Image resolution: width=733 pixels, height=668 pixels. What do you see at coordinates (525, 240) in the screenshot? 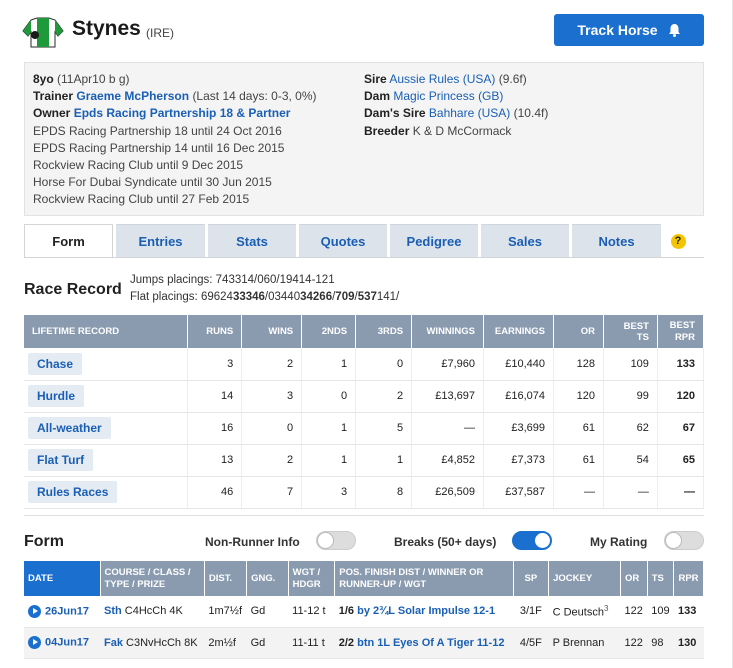
I see `tab-sales: Sales` at bounding box center [525, 240].